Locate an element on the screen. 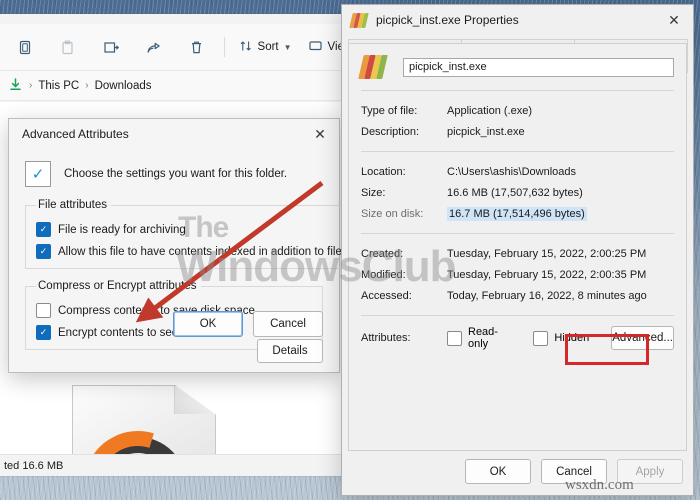 The image size is (700, 500). rename-icon is located at coordinates (110, 47).